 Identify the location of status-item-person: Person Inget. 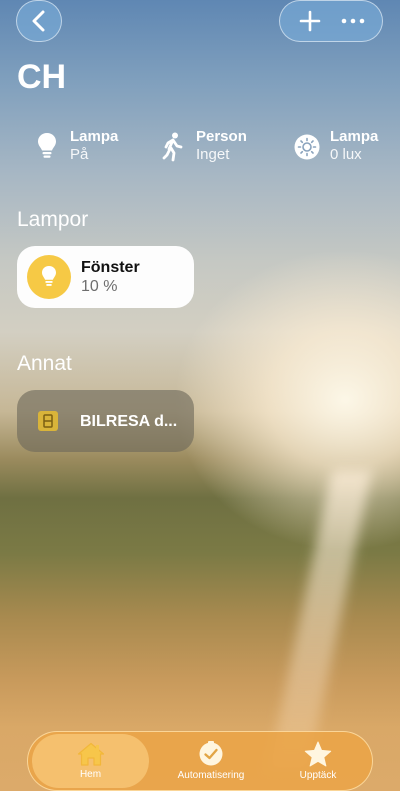
(202, 147).